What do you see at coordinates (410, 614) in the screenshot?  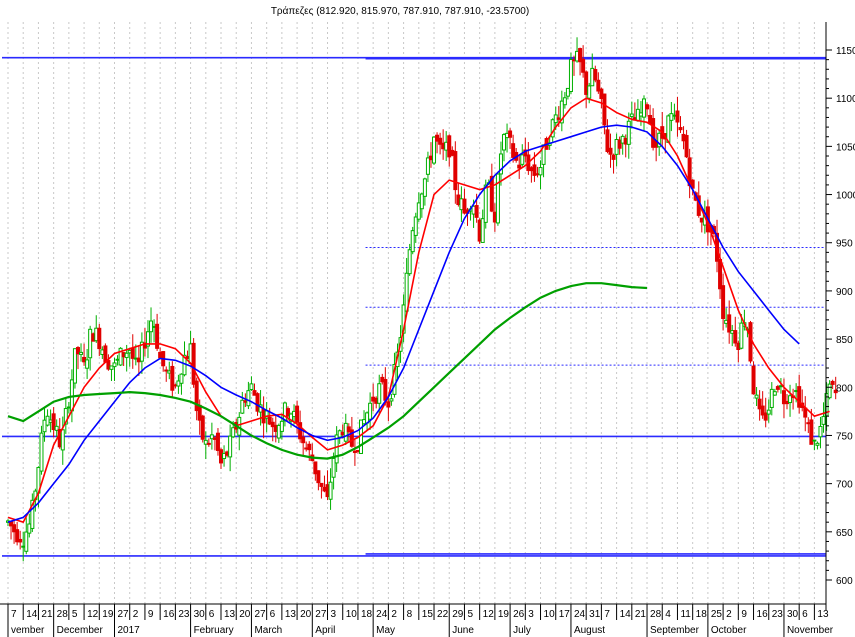 I see `x-day-label: 8` at bounding box center [410, 614].